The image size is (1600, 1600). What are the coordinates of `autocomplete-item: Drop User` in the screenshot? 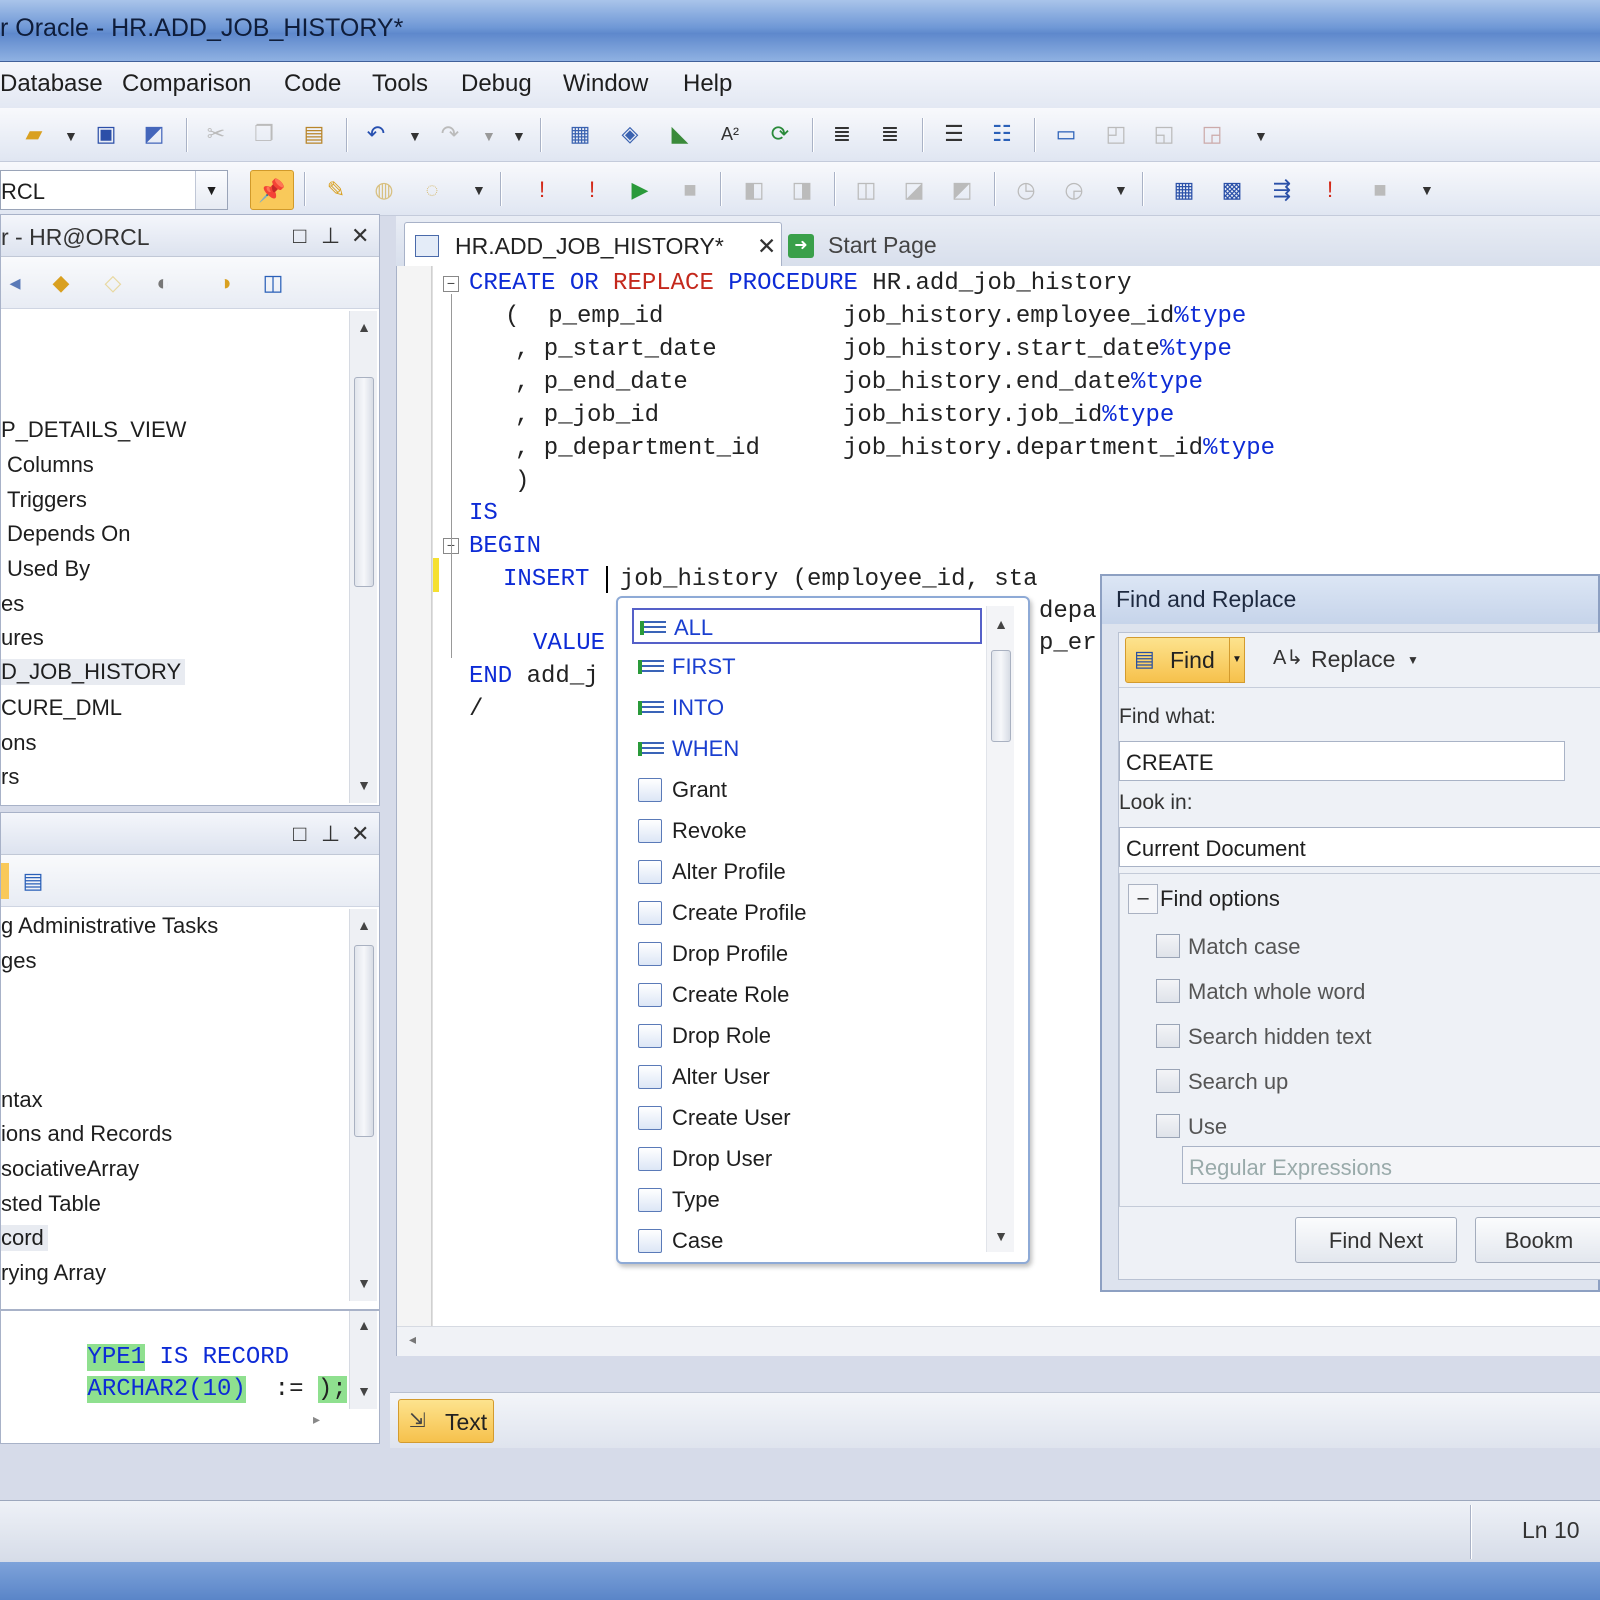 It's located at (807, 1159).